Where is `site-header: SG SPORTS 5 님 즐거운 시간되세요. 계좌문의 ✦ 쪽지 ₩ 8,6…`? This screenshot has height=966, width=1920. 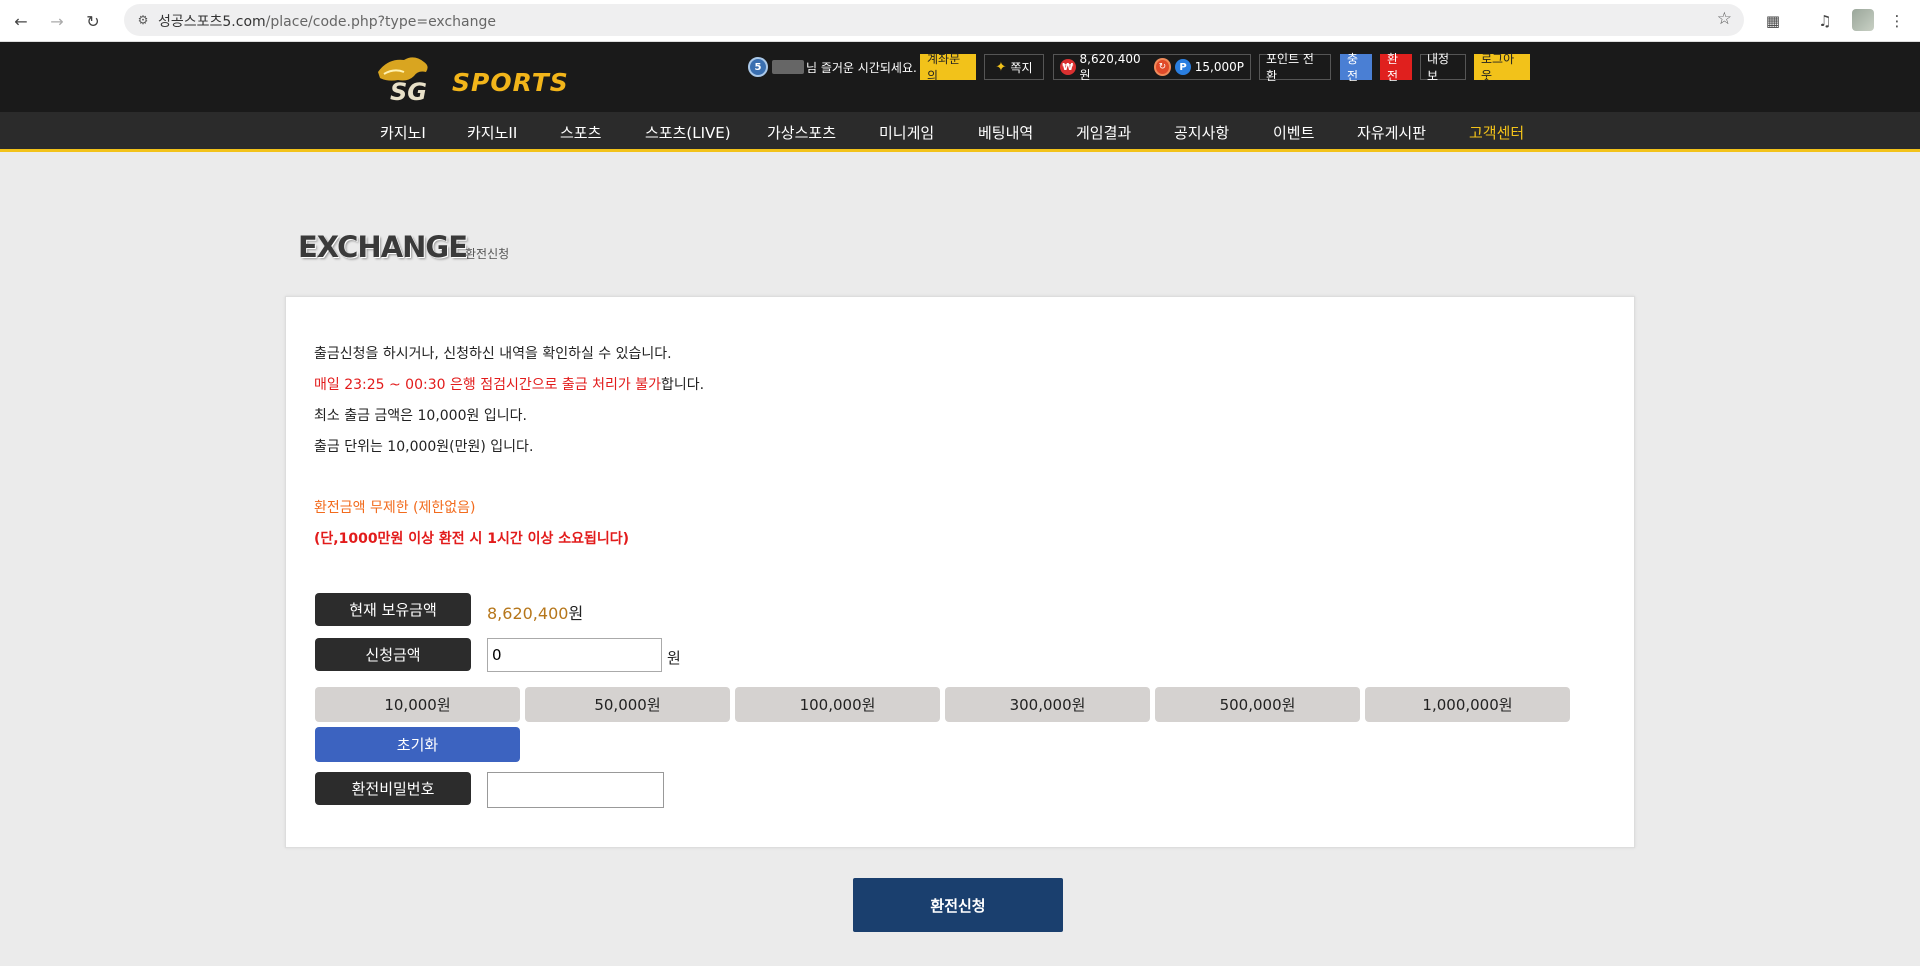
site-header: SG SPORTS 5 님 즐거운 시간되세요. 계좌문의 ✦ 쪽지 ₩ 8,6… is located at coordinates (960, 77).